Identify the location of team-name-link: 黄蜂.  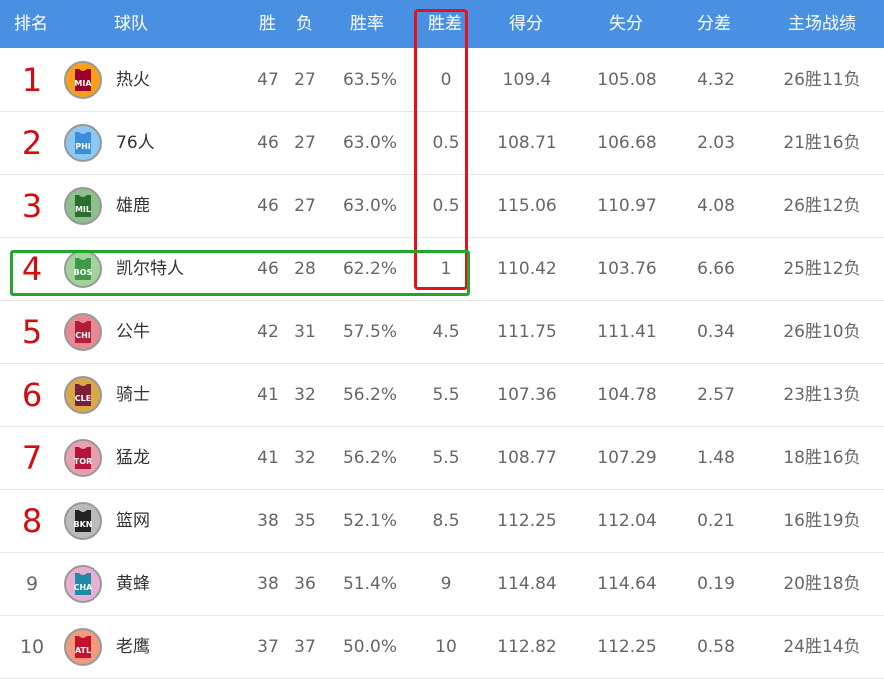
(133, 584).